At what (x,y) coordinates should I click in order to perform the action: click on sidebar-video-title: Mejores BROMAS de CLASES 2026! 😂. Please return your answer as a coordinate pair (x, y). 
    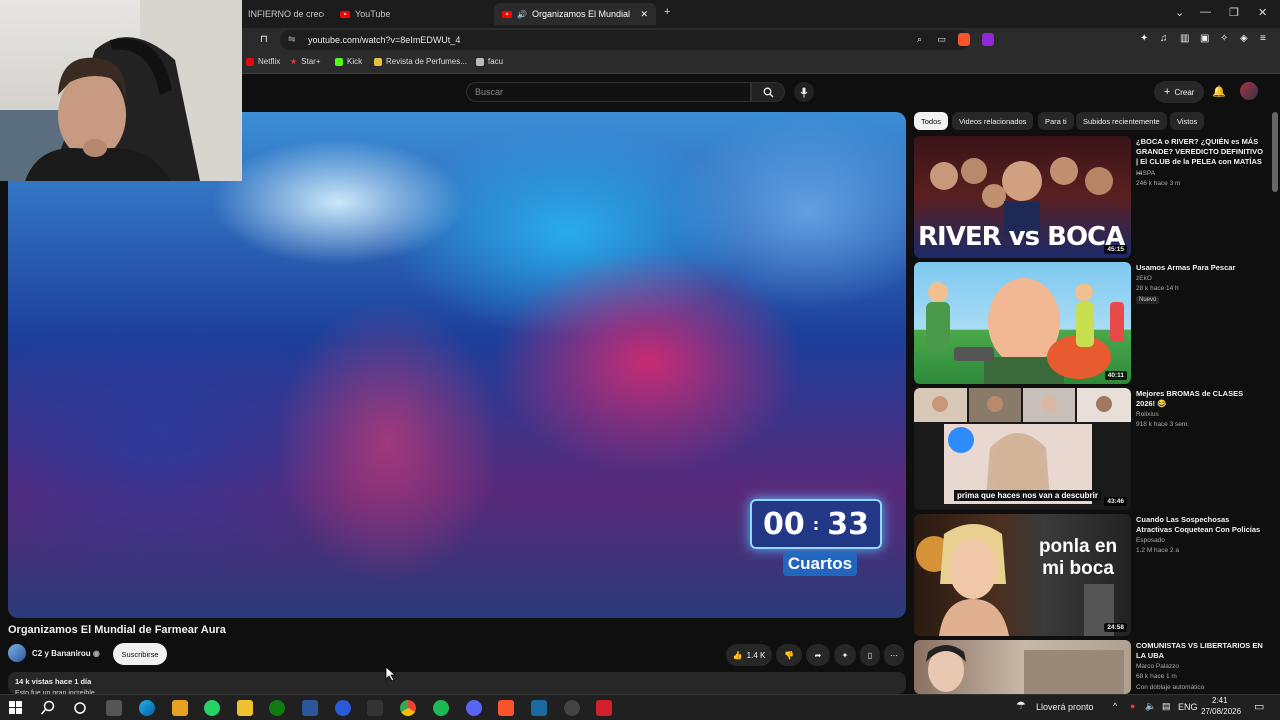
    Looking at the image, I should click on (1200, 399).